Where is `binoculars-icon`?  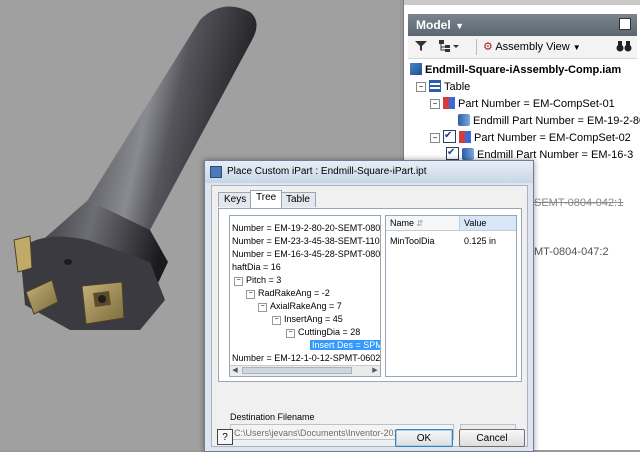 binoculars-icon is located at coordinates (624, 47).